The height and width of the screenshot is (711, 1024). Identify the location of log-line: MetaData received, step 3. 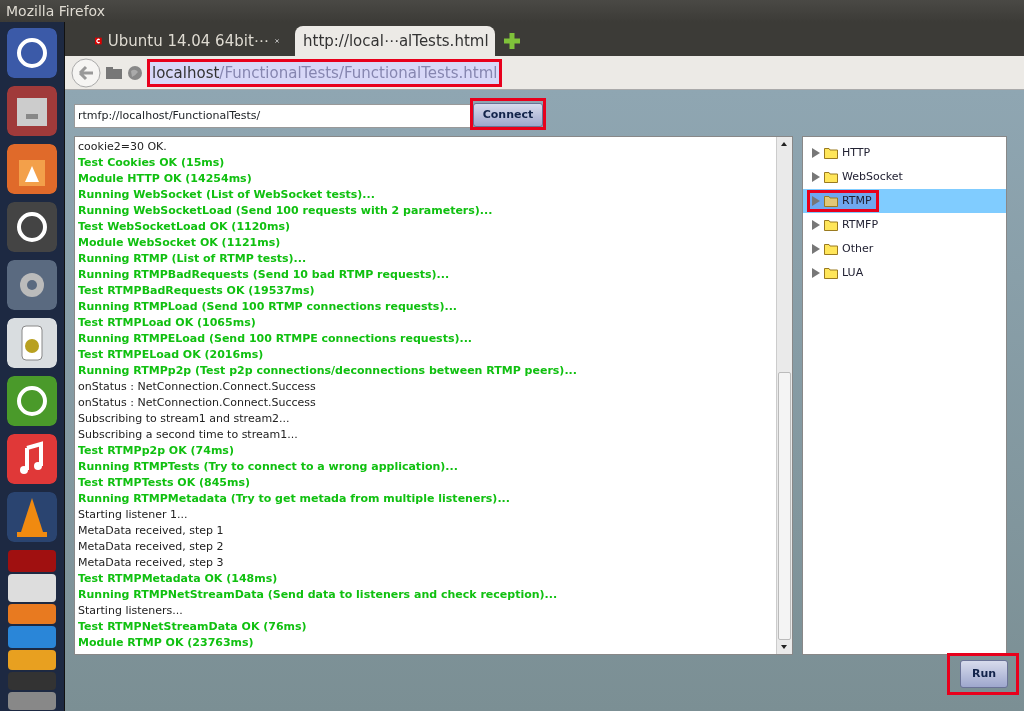
(151, 563).